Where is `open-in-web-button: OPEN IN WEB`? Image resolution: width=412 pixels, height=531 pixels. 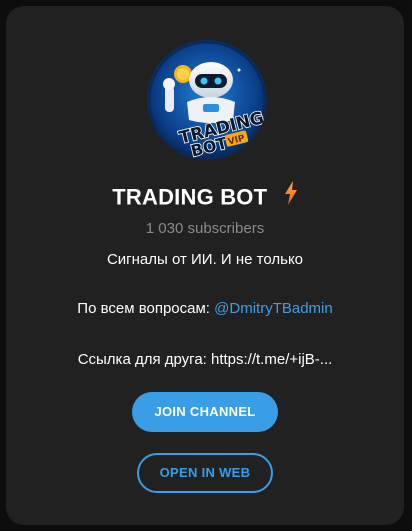 open-in-web-button: OPEN IN WEB is located at coordinates (205, 473).